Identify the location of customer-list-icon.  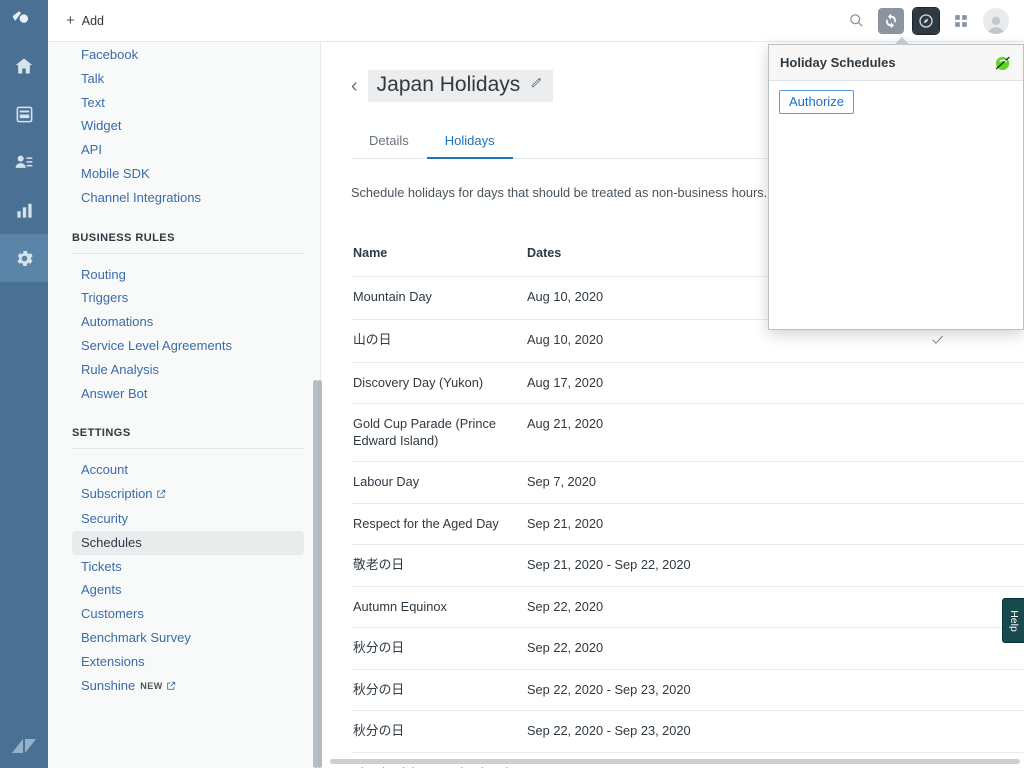
(24, 161).